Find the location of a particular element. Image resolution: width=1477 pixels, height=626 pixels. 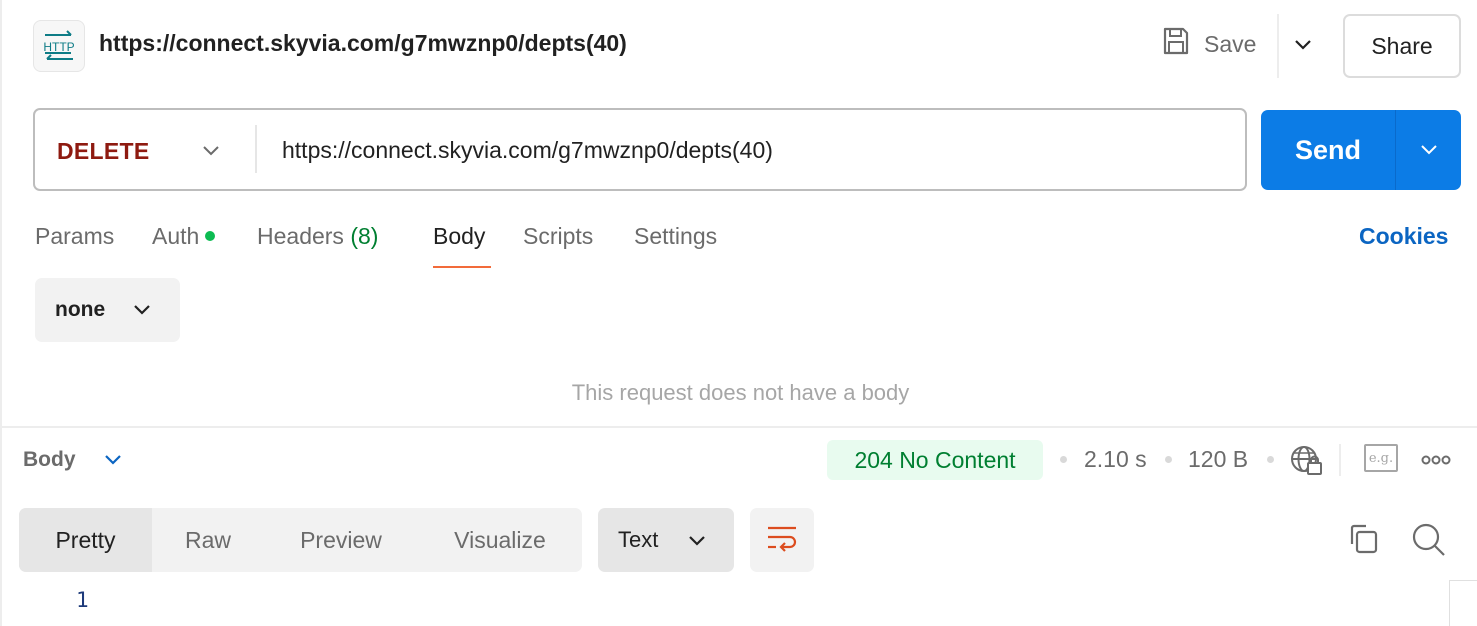

http-request-icon: HTTP is located at coordinates (59, 46).